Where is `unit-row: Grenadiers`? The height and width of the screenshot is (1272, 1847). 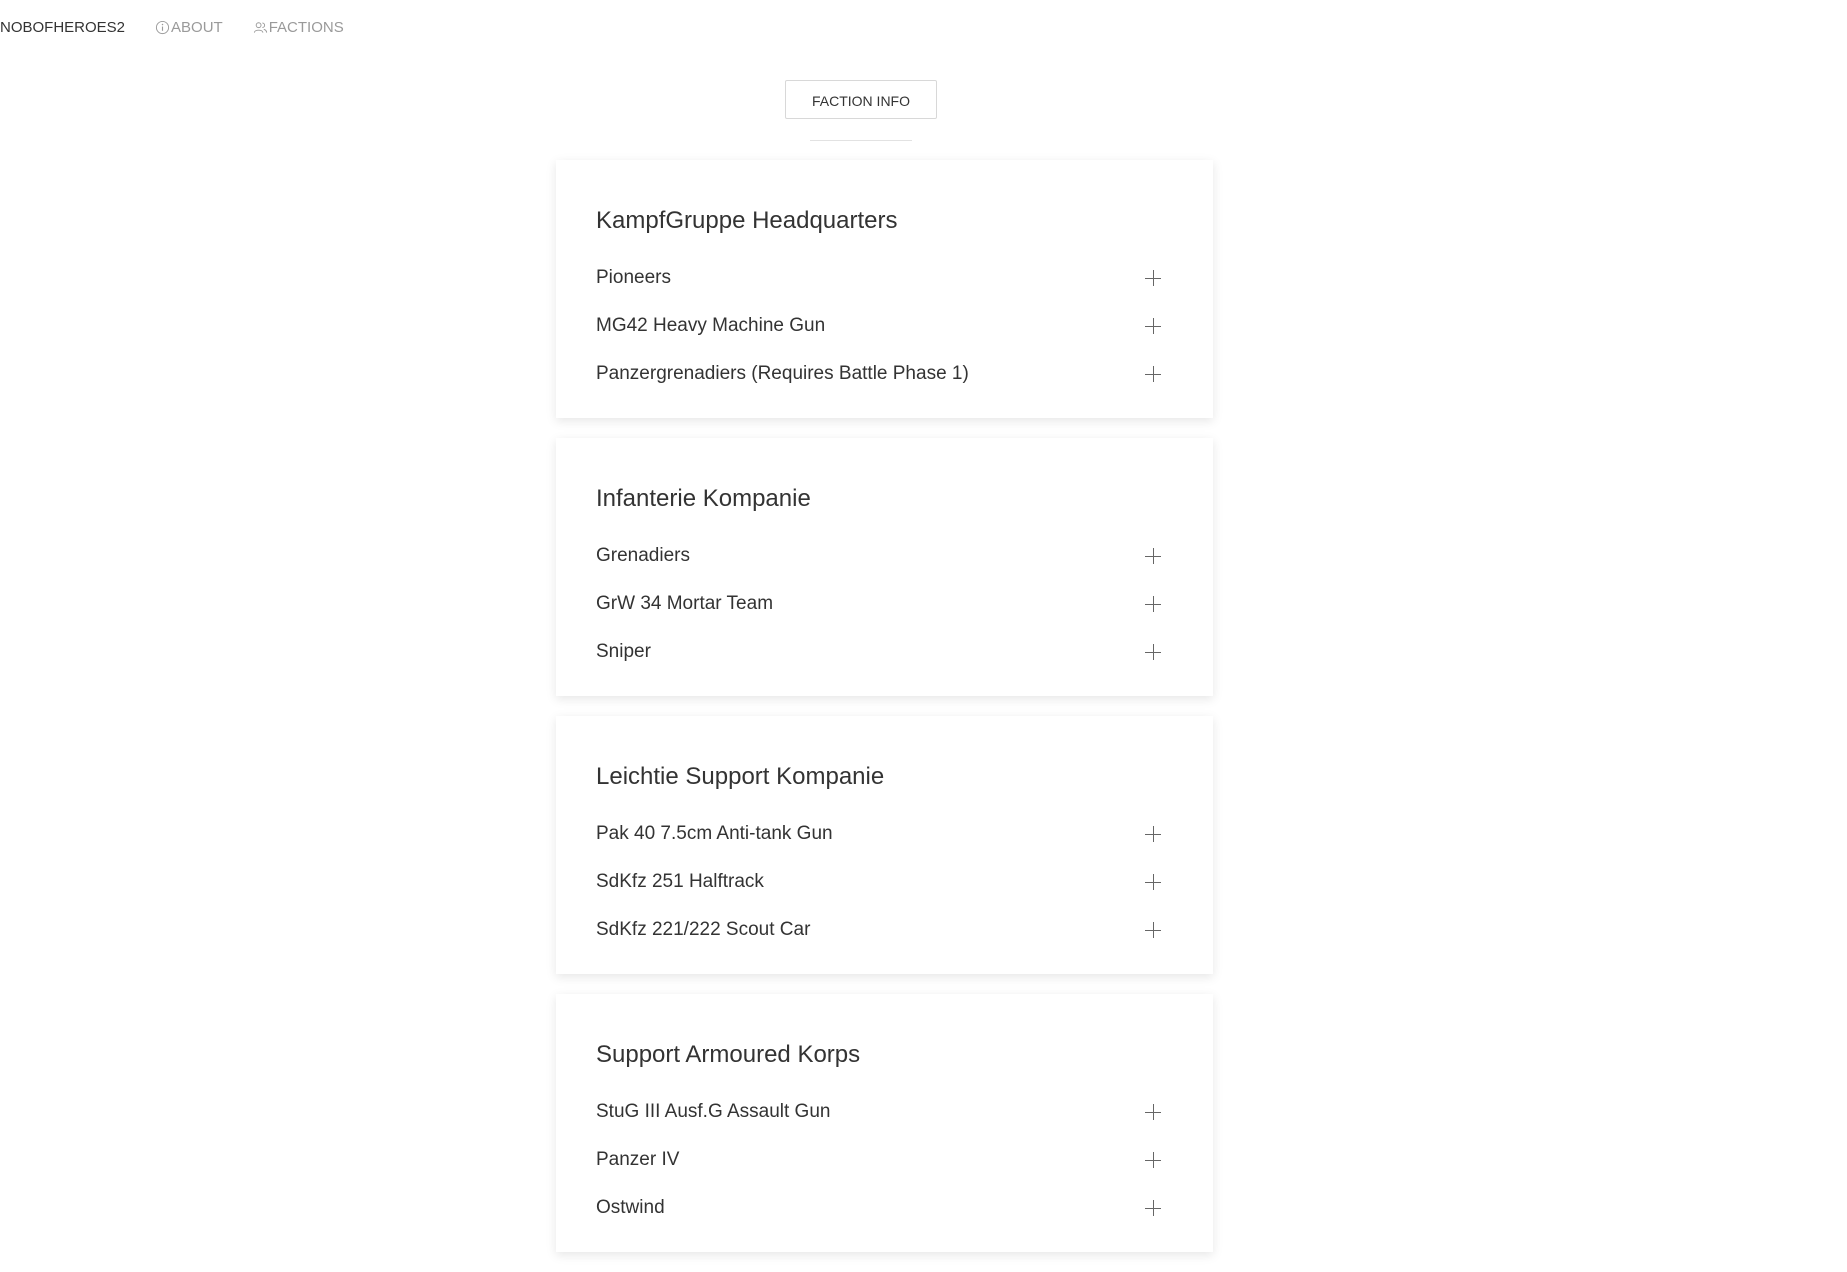 unit-row: Grenadiers is located at coordinates (884, 556).